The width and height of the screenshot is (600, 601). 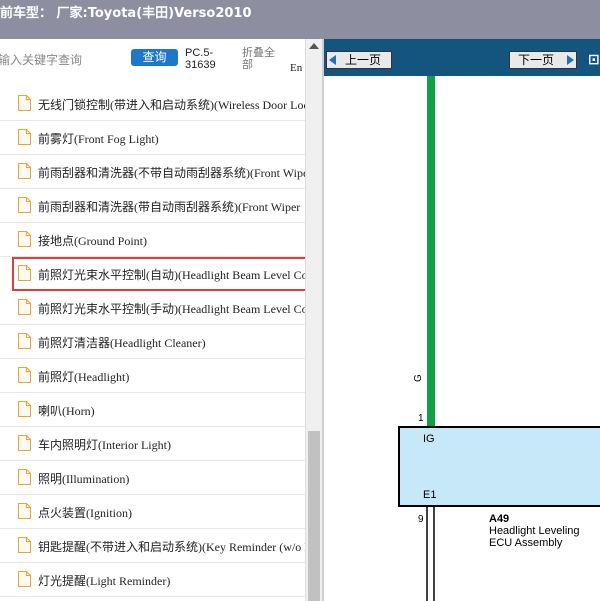 I want to click on wire-color-label: G, so click(x=418, y=378).